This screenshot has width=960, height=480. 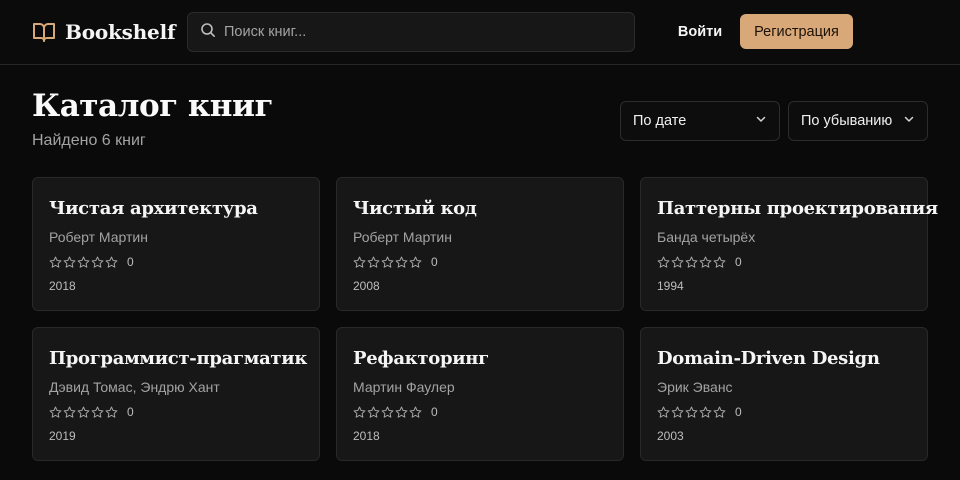 What do you see at coordinates (62, 436) in the screenshot?
I see `book-year: 2019` at bounding box center [62, 436].